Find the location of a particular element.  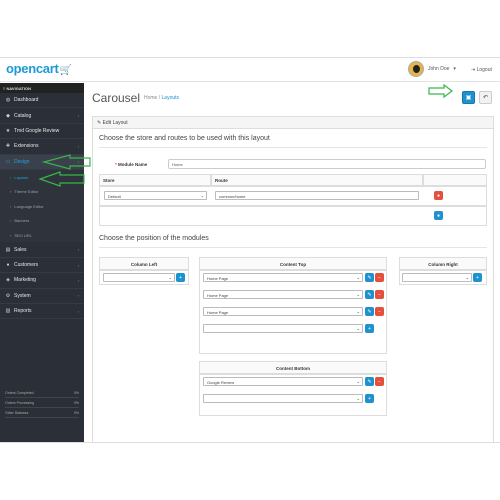

arrow-to-save-icon is located at coordinates (440, 91).